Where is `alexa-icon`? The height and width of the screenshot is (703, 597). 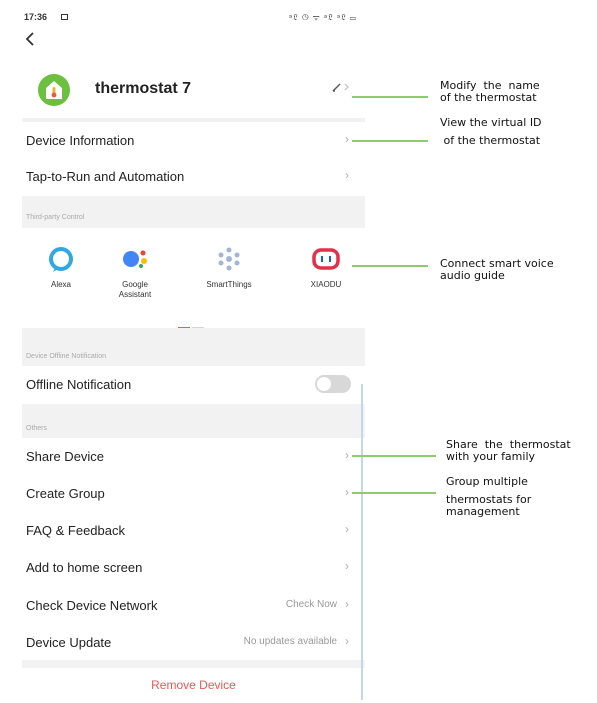
alexa-icon is located at coordinates (61, 259).